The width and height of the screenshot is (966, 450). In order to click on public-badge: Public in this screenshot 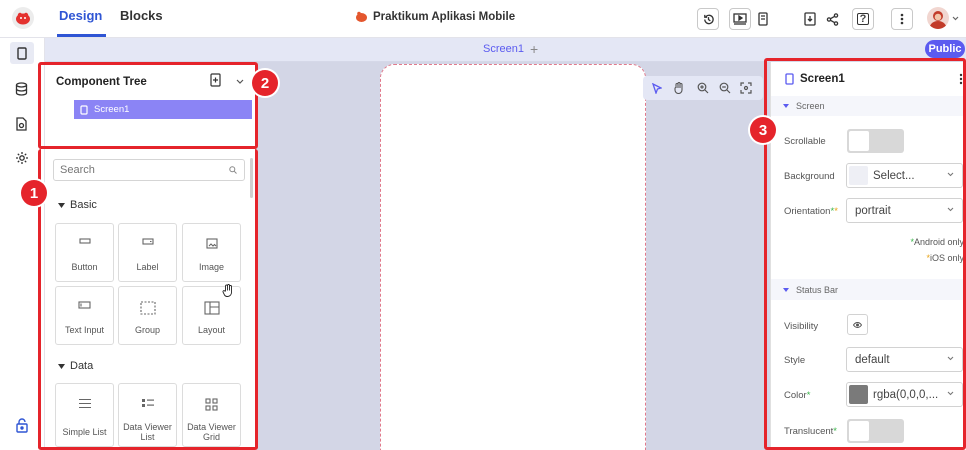, I will do `click(945, 49)`.